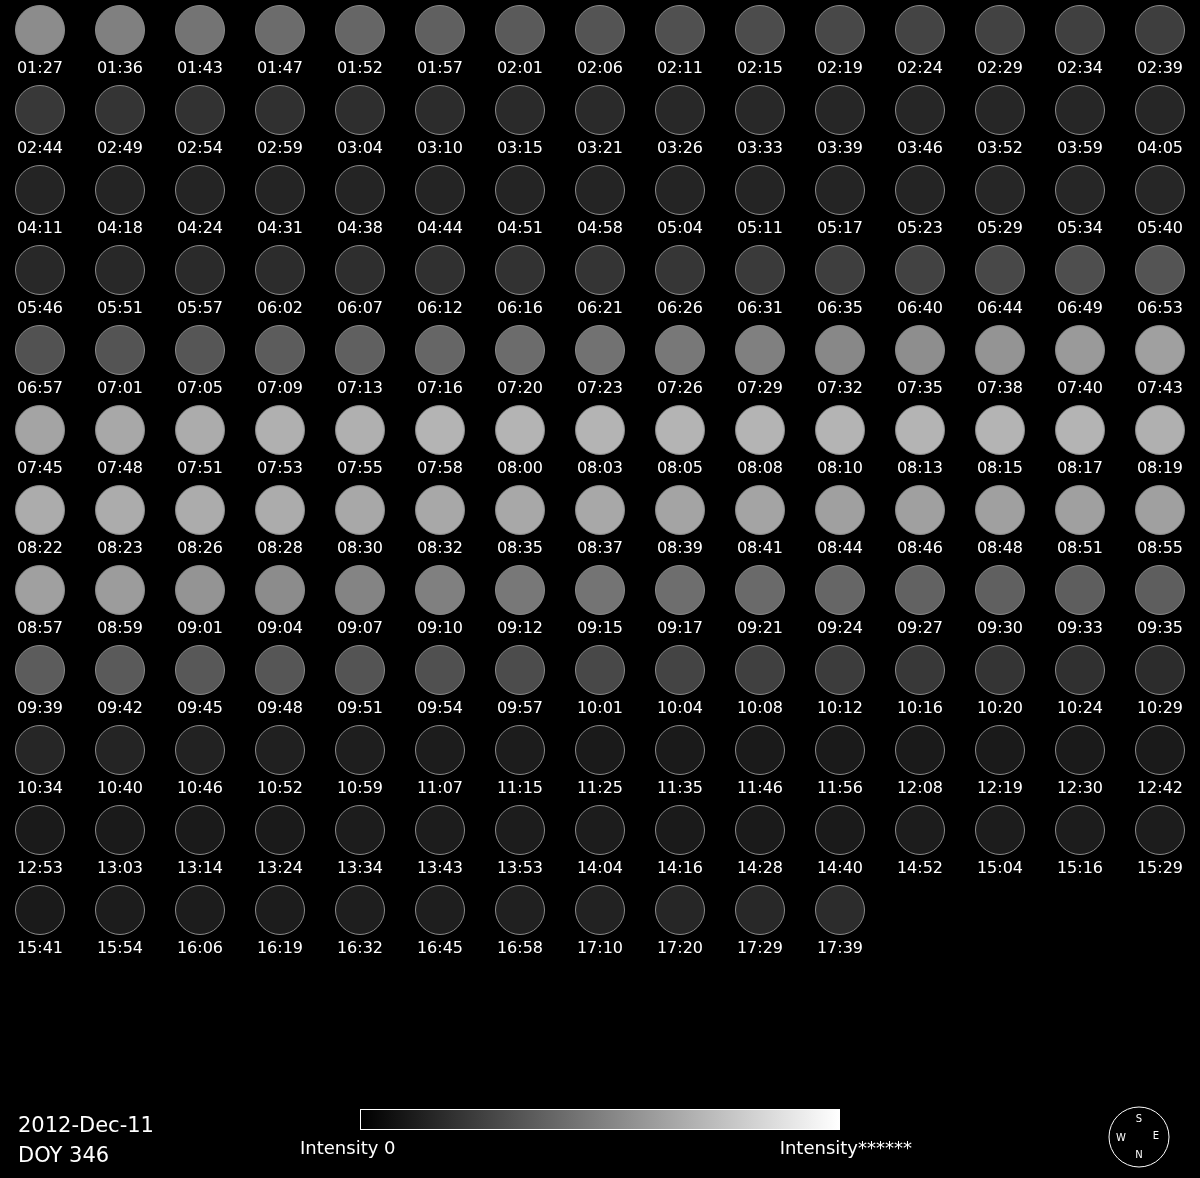 The width and height of the screenshot is (1200, 1178). I want to click on time-label: 02:34, so click(1080, 68).